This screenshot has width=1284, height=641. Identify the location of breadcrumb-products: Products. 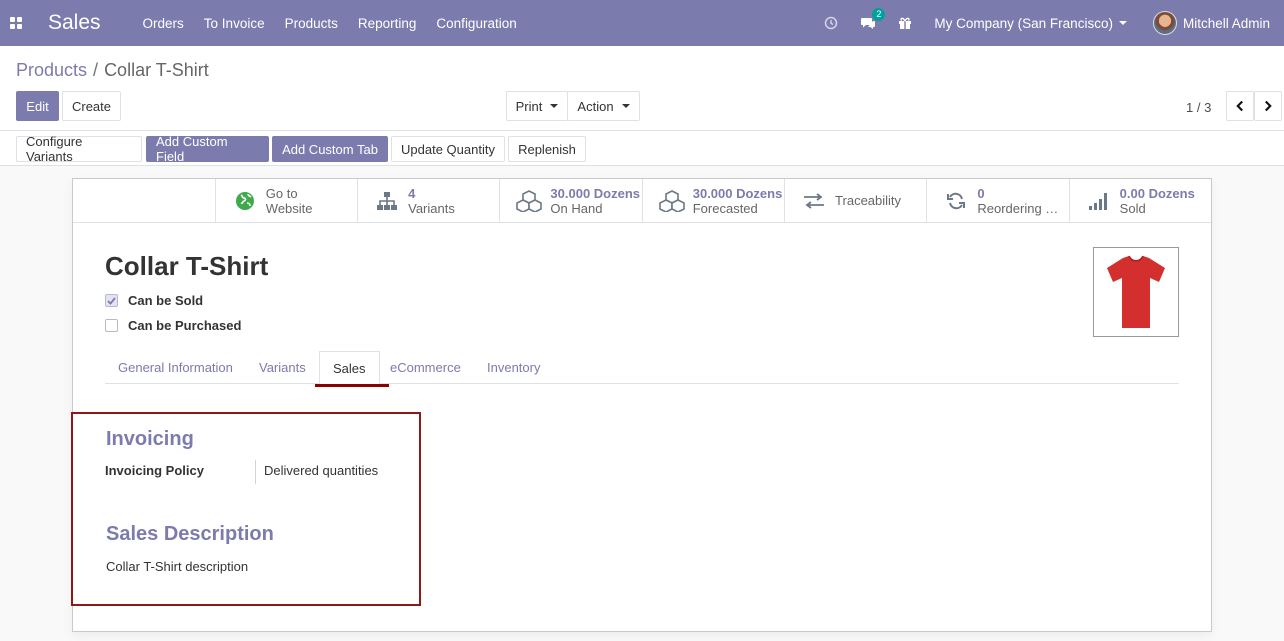
(51, 70).